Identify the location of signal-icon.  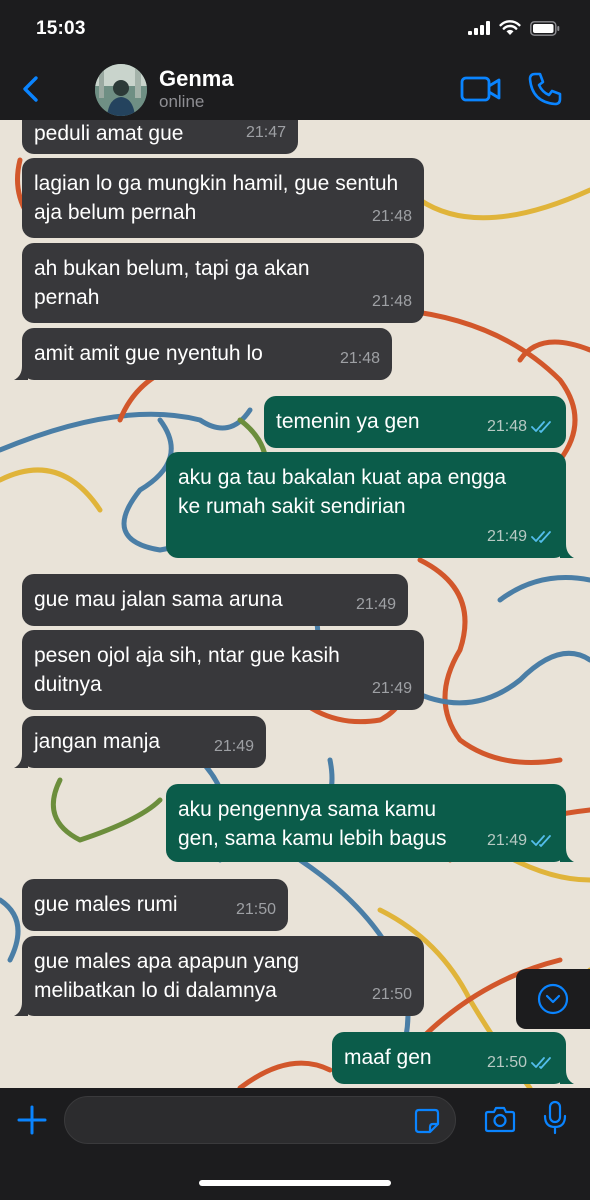
(479, 28).